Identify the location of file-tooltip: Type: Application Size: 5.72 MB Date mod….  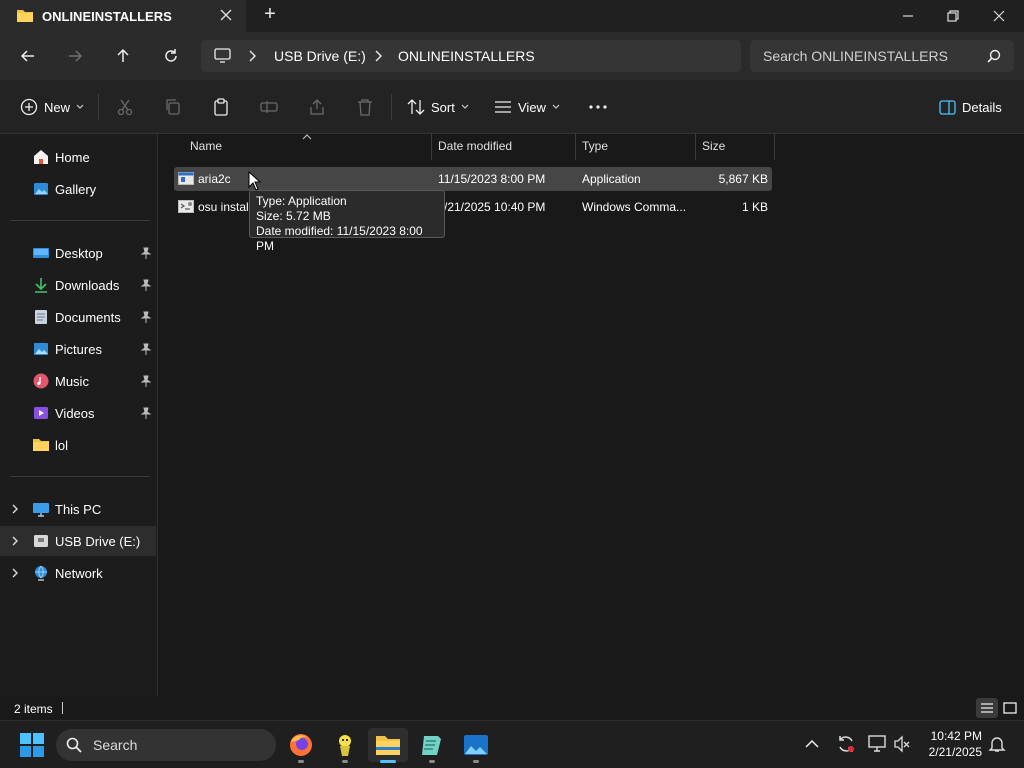
(347, 221).